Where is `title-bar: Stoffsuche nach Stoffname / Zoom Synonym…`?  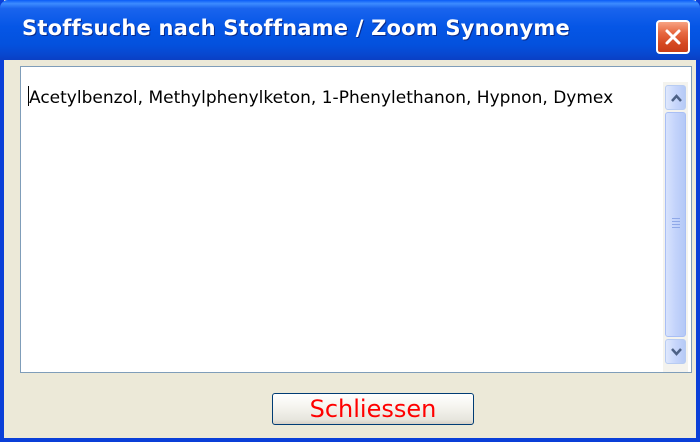 title-bar: Stoffsuche nach Stoffname / Zoom Synonym… is located at coordinates (350, 30).